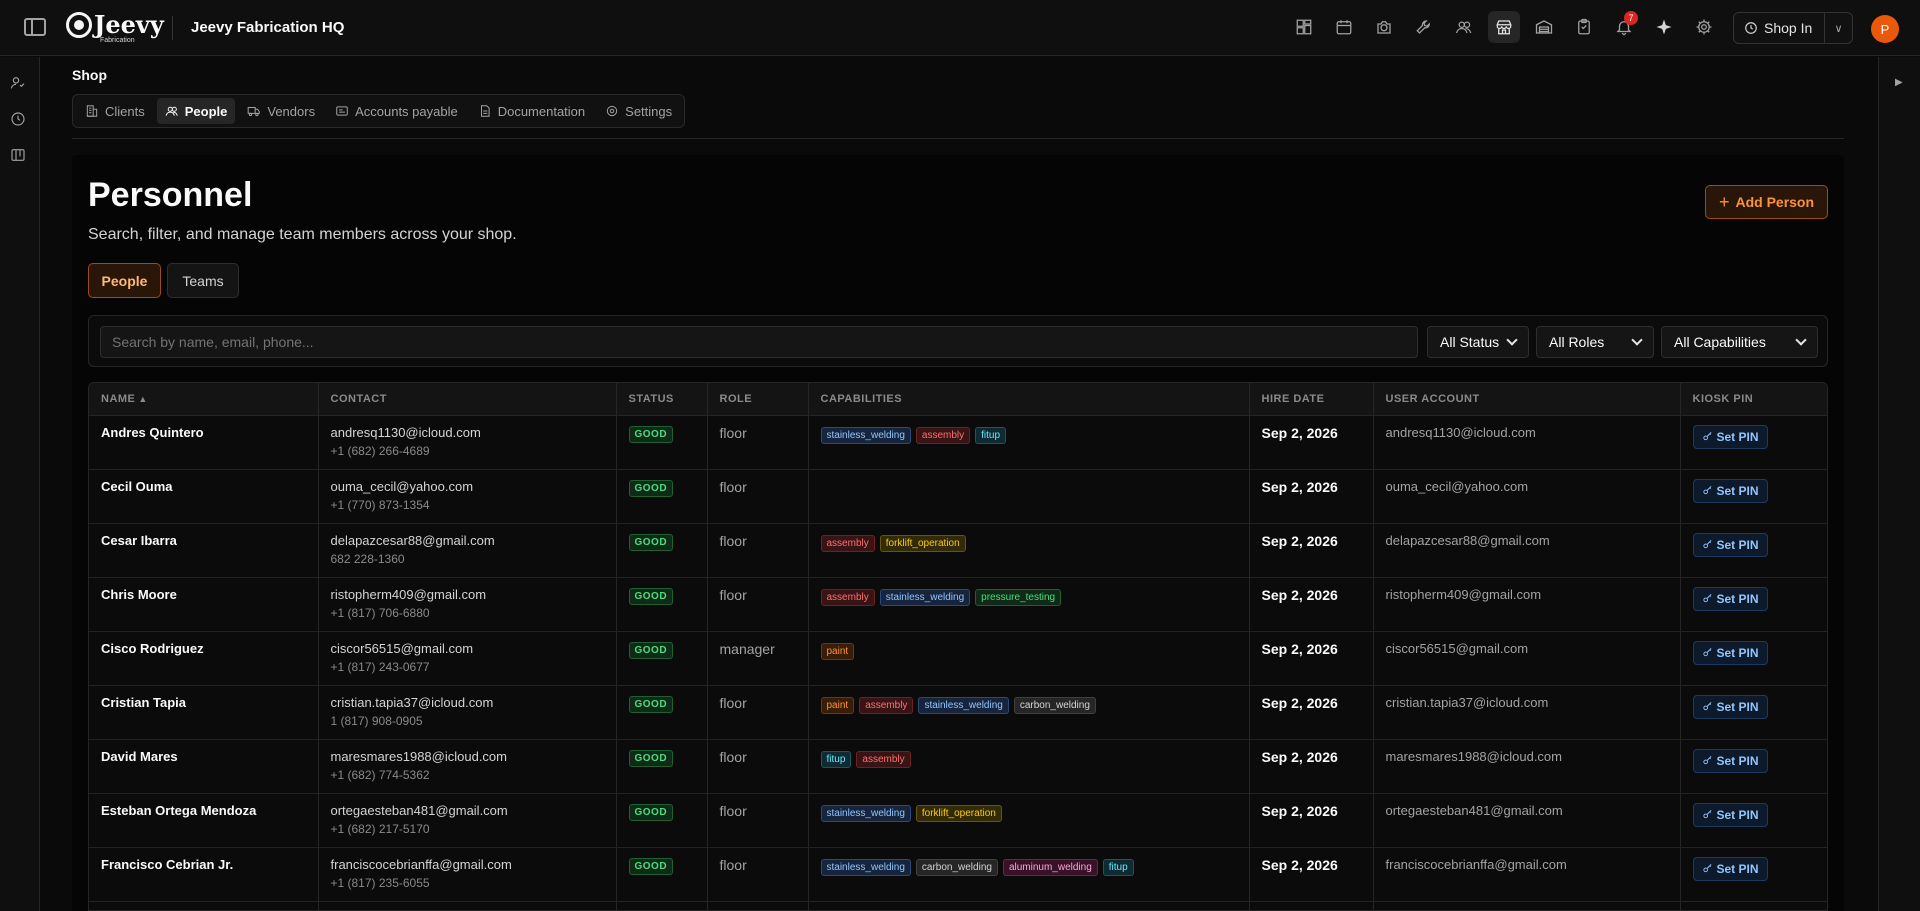 Image resolution: width=1920 pixels, height=911 pixels. I want to click on tab-vendors: Vendors, so click(281, 111).